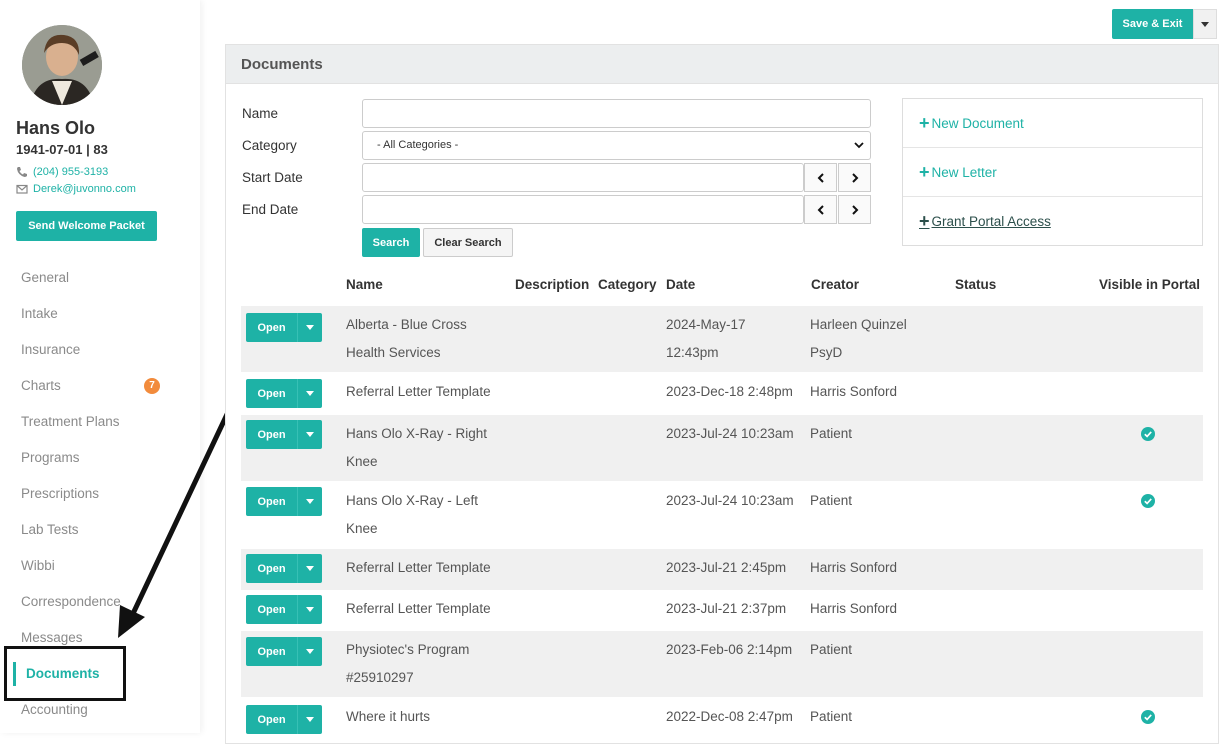  I want to click on name-input, so click(616, 113).